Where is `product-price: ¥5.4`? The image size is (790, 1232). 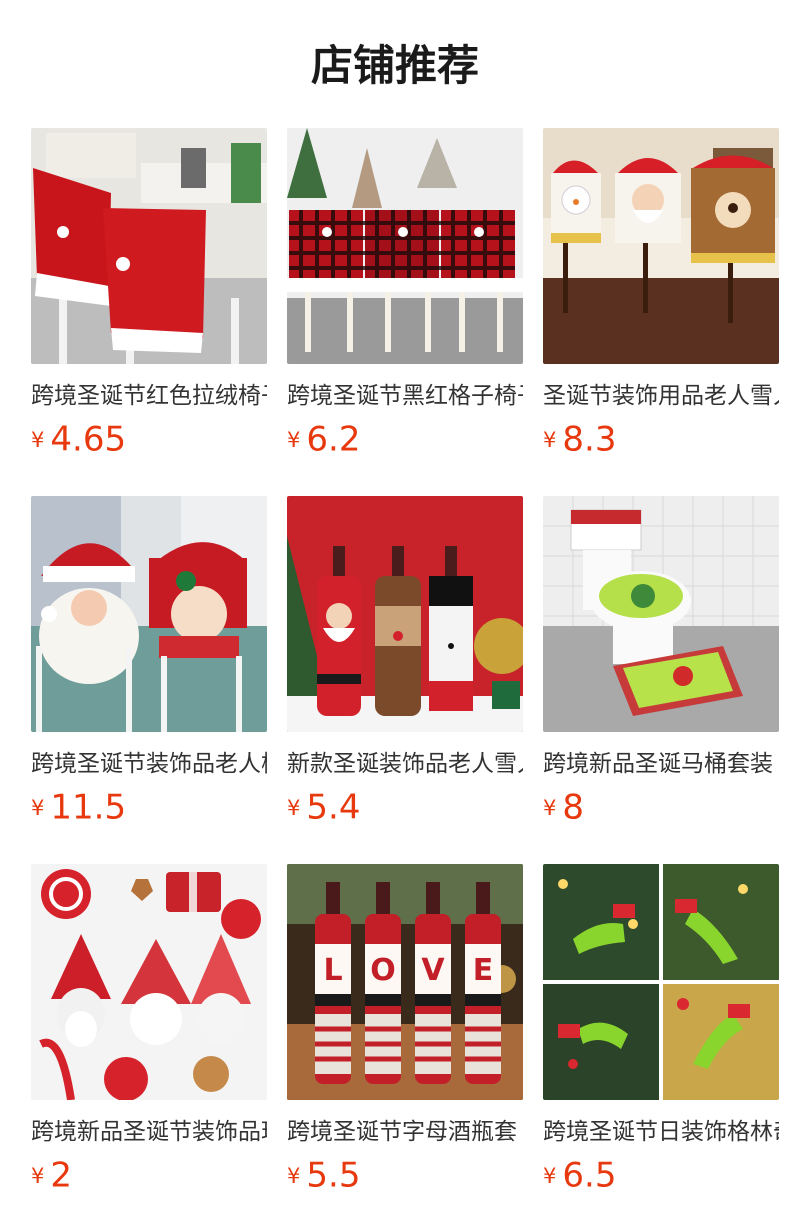
product-price: ¥5.4 is located at coordinates (405, 807).